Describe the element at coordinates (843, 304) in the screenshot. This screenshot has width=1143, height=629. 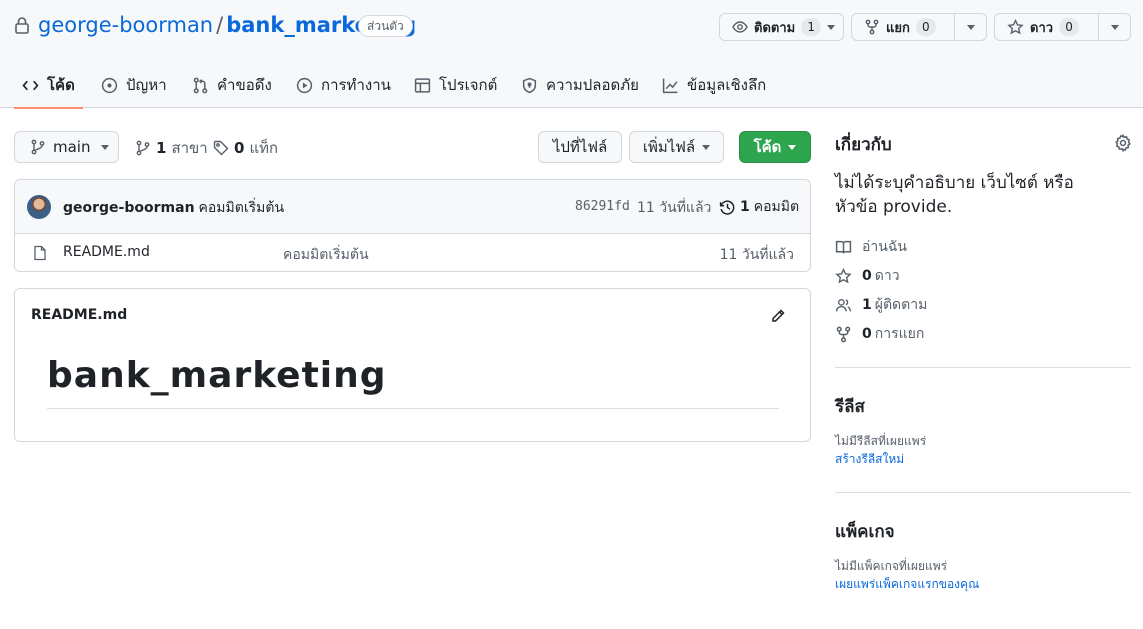
I see `people-icon` at that location.